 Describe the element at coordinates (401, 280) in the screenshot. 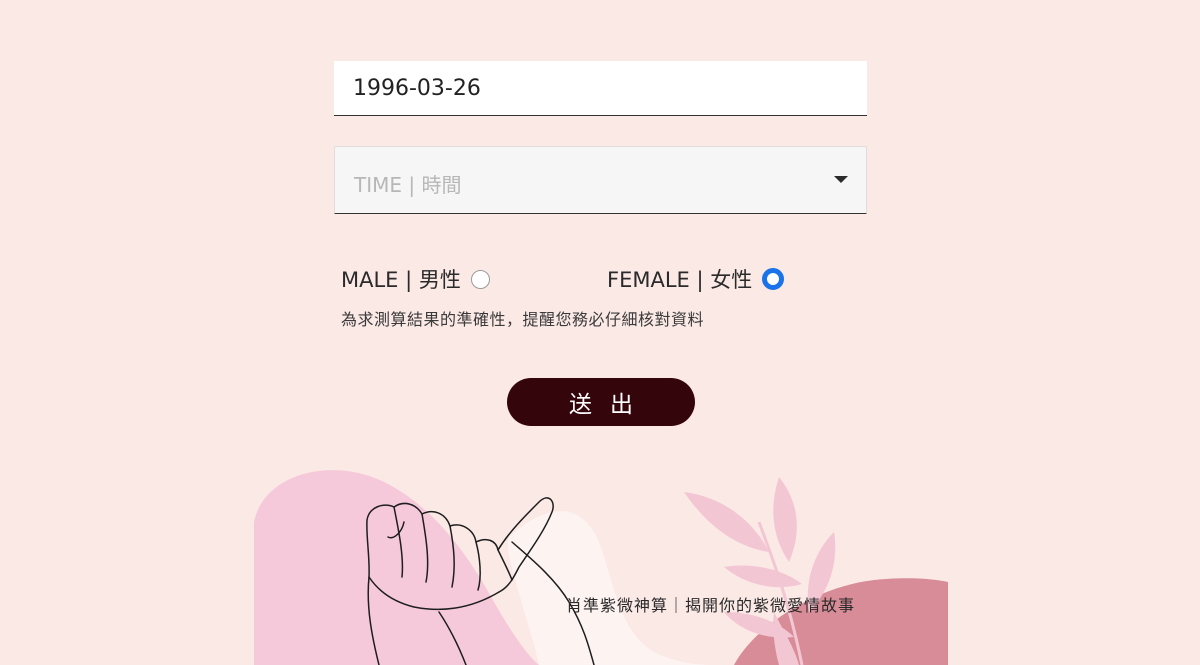

I see `male-label: MALE | 男性` at that location.